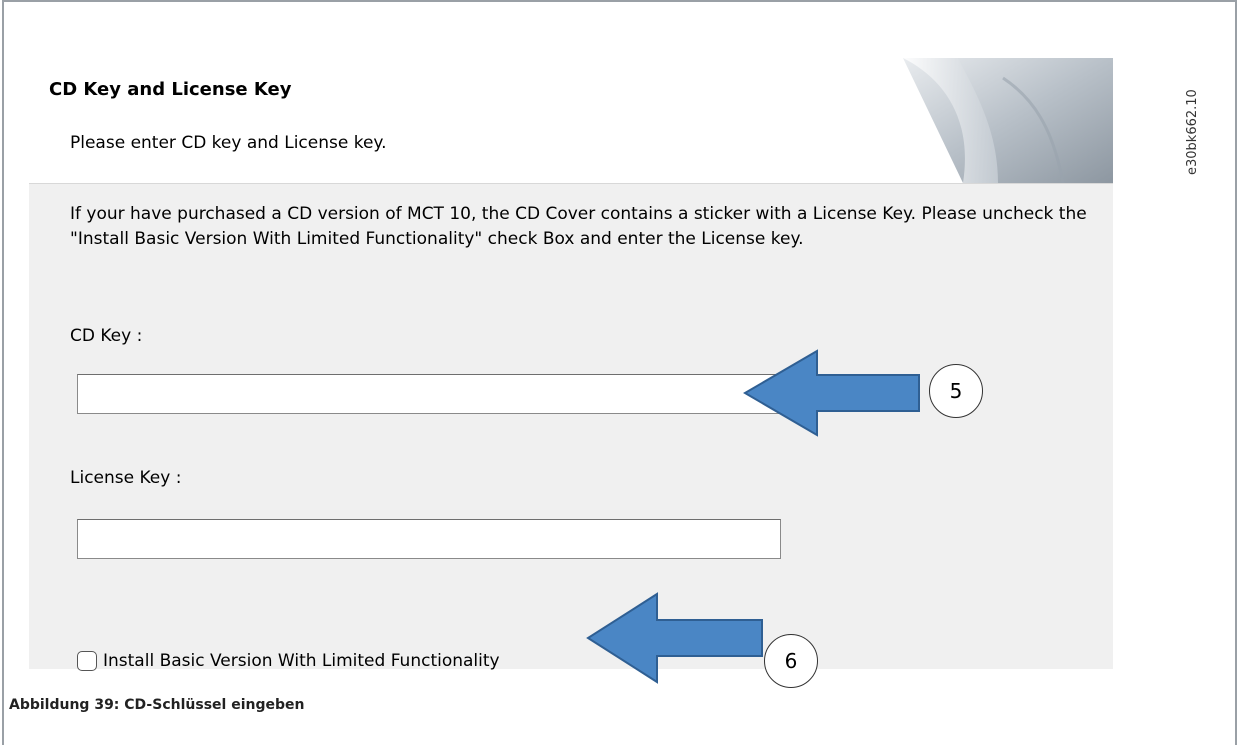 Image resolution: width=1243 pixels, height=749 pixels. What do you see at coordinates (126, 478) in the screenshot?
I see `license-key-label: License Key :` at bounding box center [126, 478].